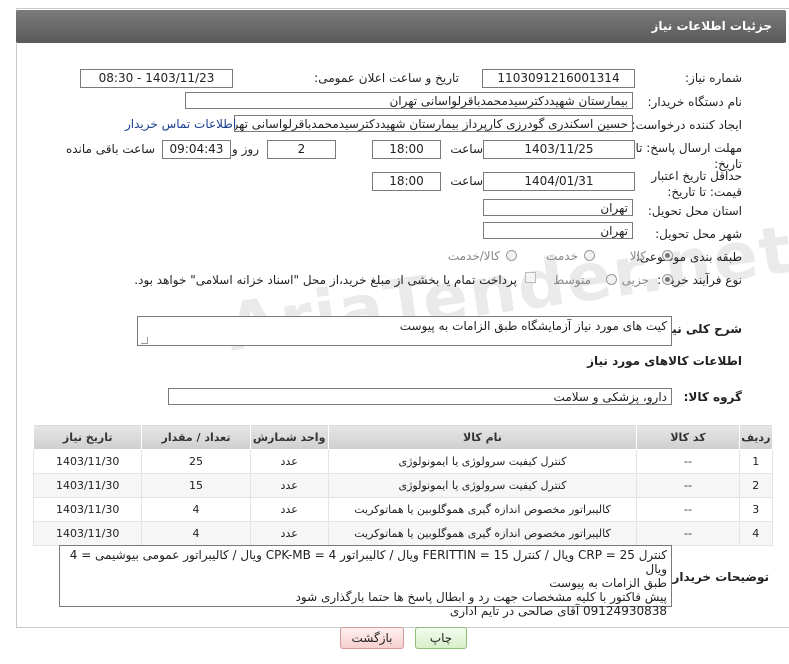 The height and width of the screenshot is (664, 789). Describe the element at coordinates (696, 184) in the screenshot. I see `price-valid-label: حداقل تاریخ اعتبار قیمت: تا تاریخ:` at that location.